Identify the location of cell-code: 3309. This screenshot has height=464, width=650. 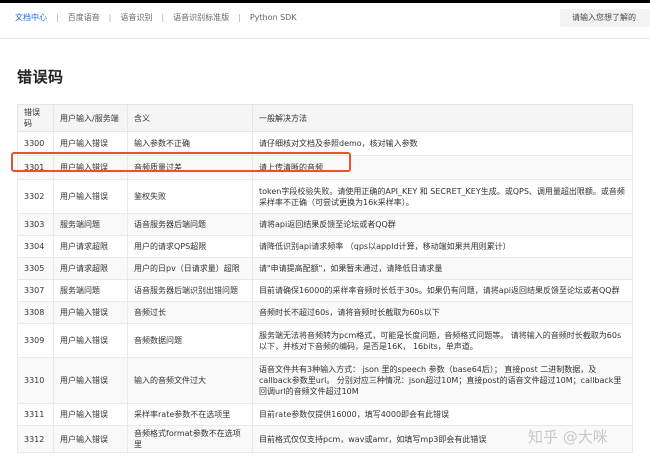
(35, 340).